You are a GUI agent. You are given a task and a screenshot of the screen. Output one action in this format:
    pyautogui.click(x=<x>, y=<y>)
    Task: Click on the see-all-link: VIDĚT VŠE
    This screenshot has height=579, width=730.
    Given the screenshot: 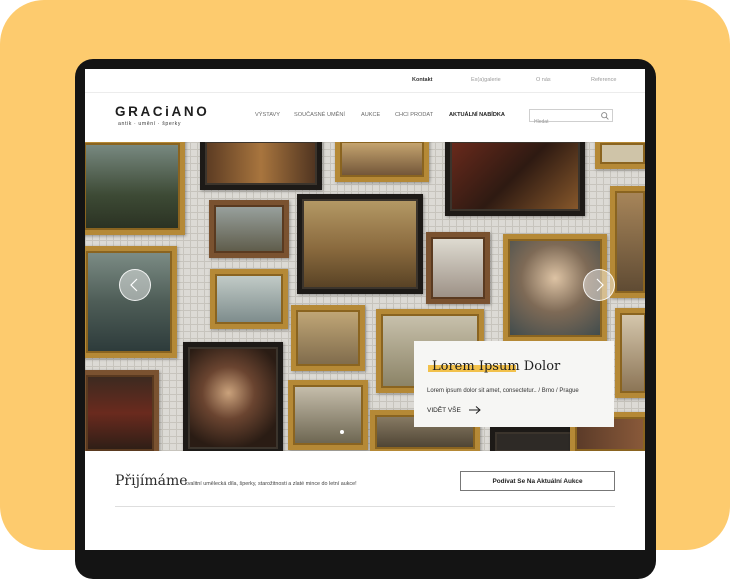 What is the action you would take?
    pyautogui.click(x=444, y=410)
    